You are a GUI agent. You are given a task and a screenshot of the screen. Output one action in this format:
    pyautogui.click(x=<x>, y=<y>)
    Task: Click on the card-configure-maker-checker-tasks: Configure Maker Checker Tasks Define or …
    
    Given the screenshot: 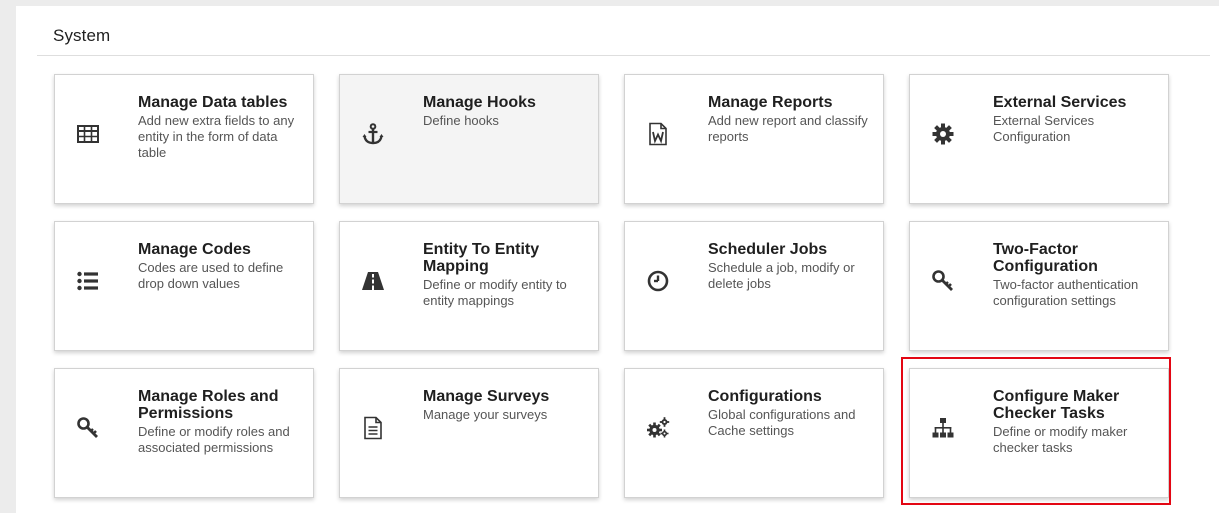 What is the action you would take?
    pyautogui.click(x=1039, y=433)
    